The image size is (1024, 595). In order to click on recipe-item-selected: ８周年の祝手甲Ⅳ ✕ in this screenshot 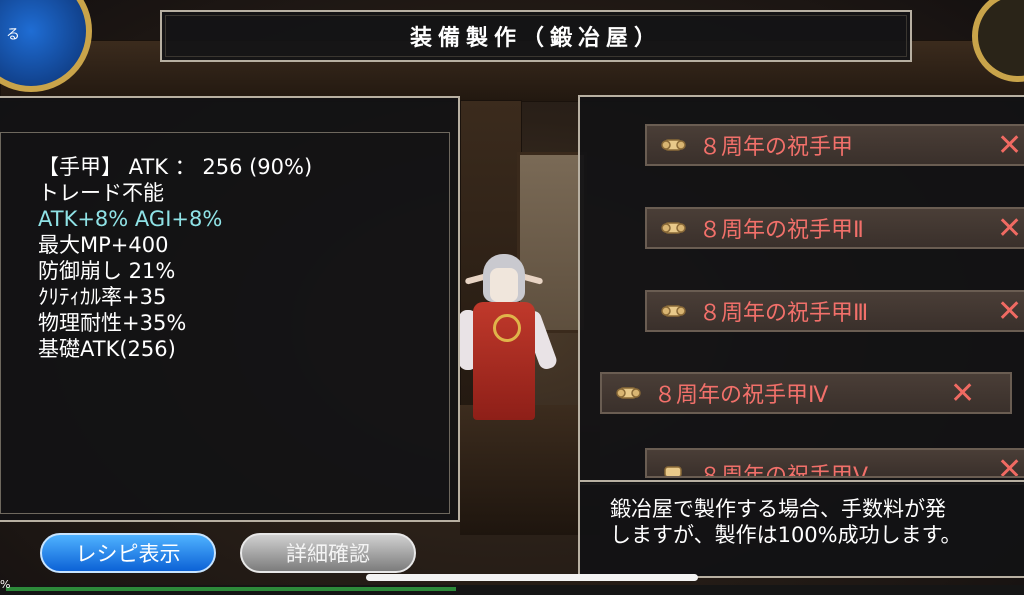, I will do `click(806, 393)`.